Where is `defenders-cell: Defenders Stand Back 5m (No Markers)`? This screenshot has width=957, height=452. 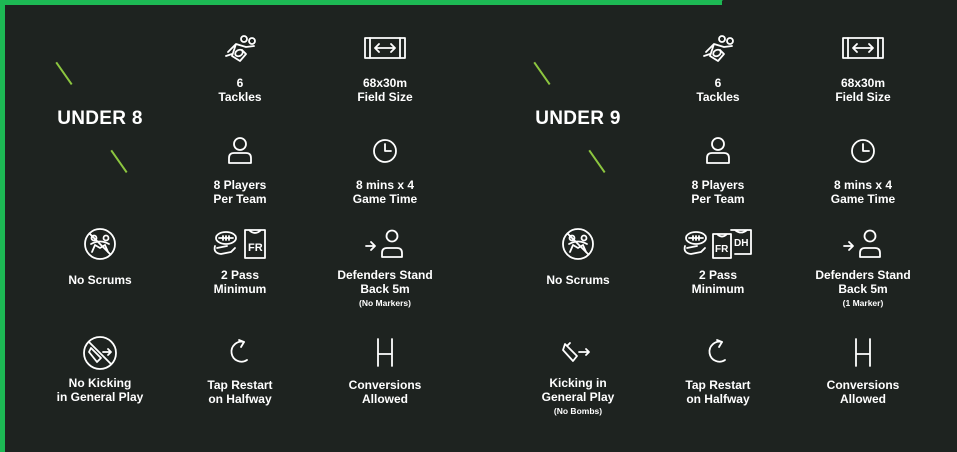 defenders-cell: Defenders Stand Back 5m (No Markers) is located at coordinates (385, 267).